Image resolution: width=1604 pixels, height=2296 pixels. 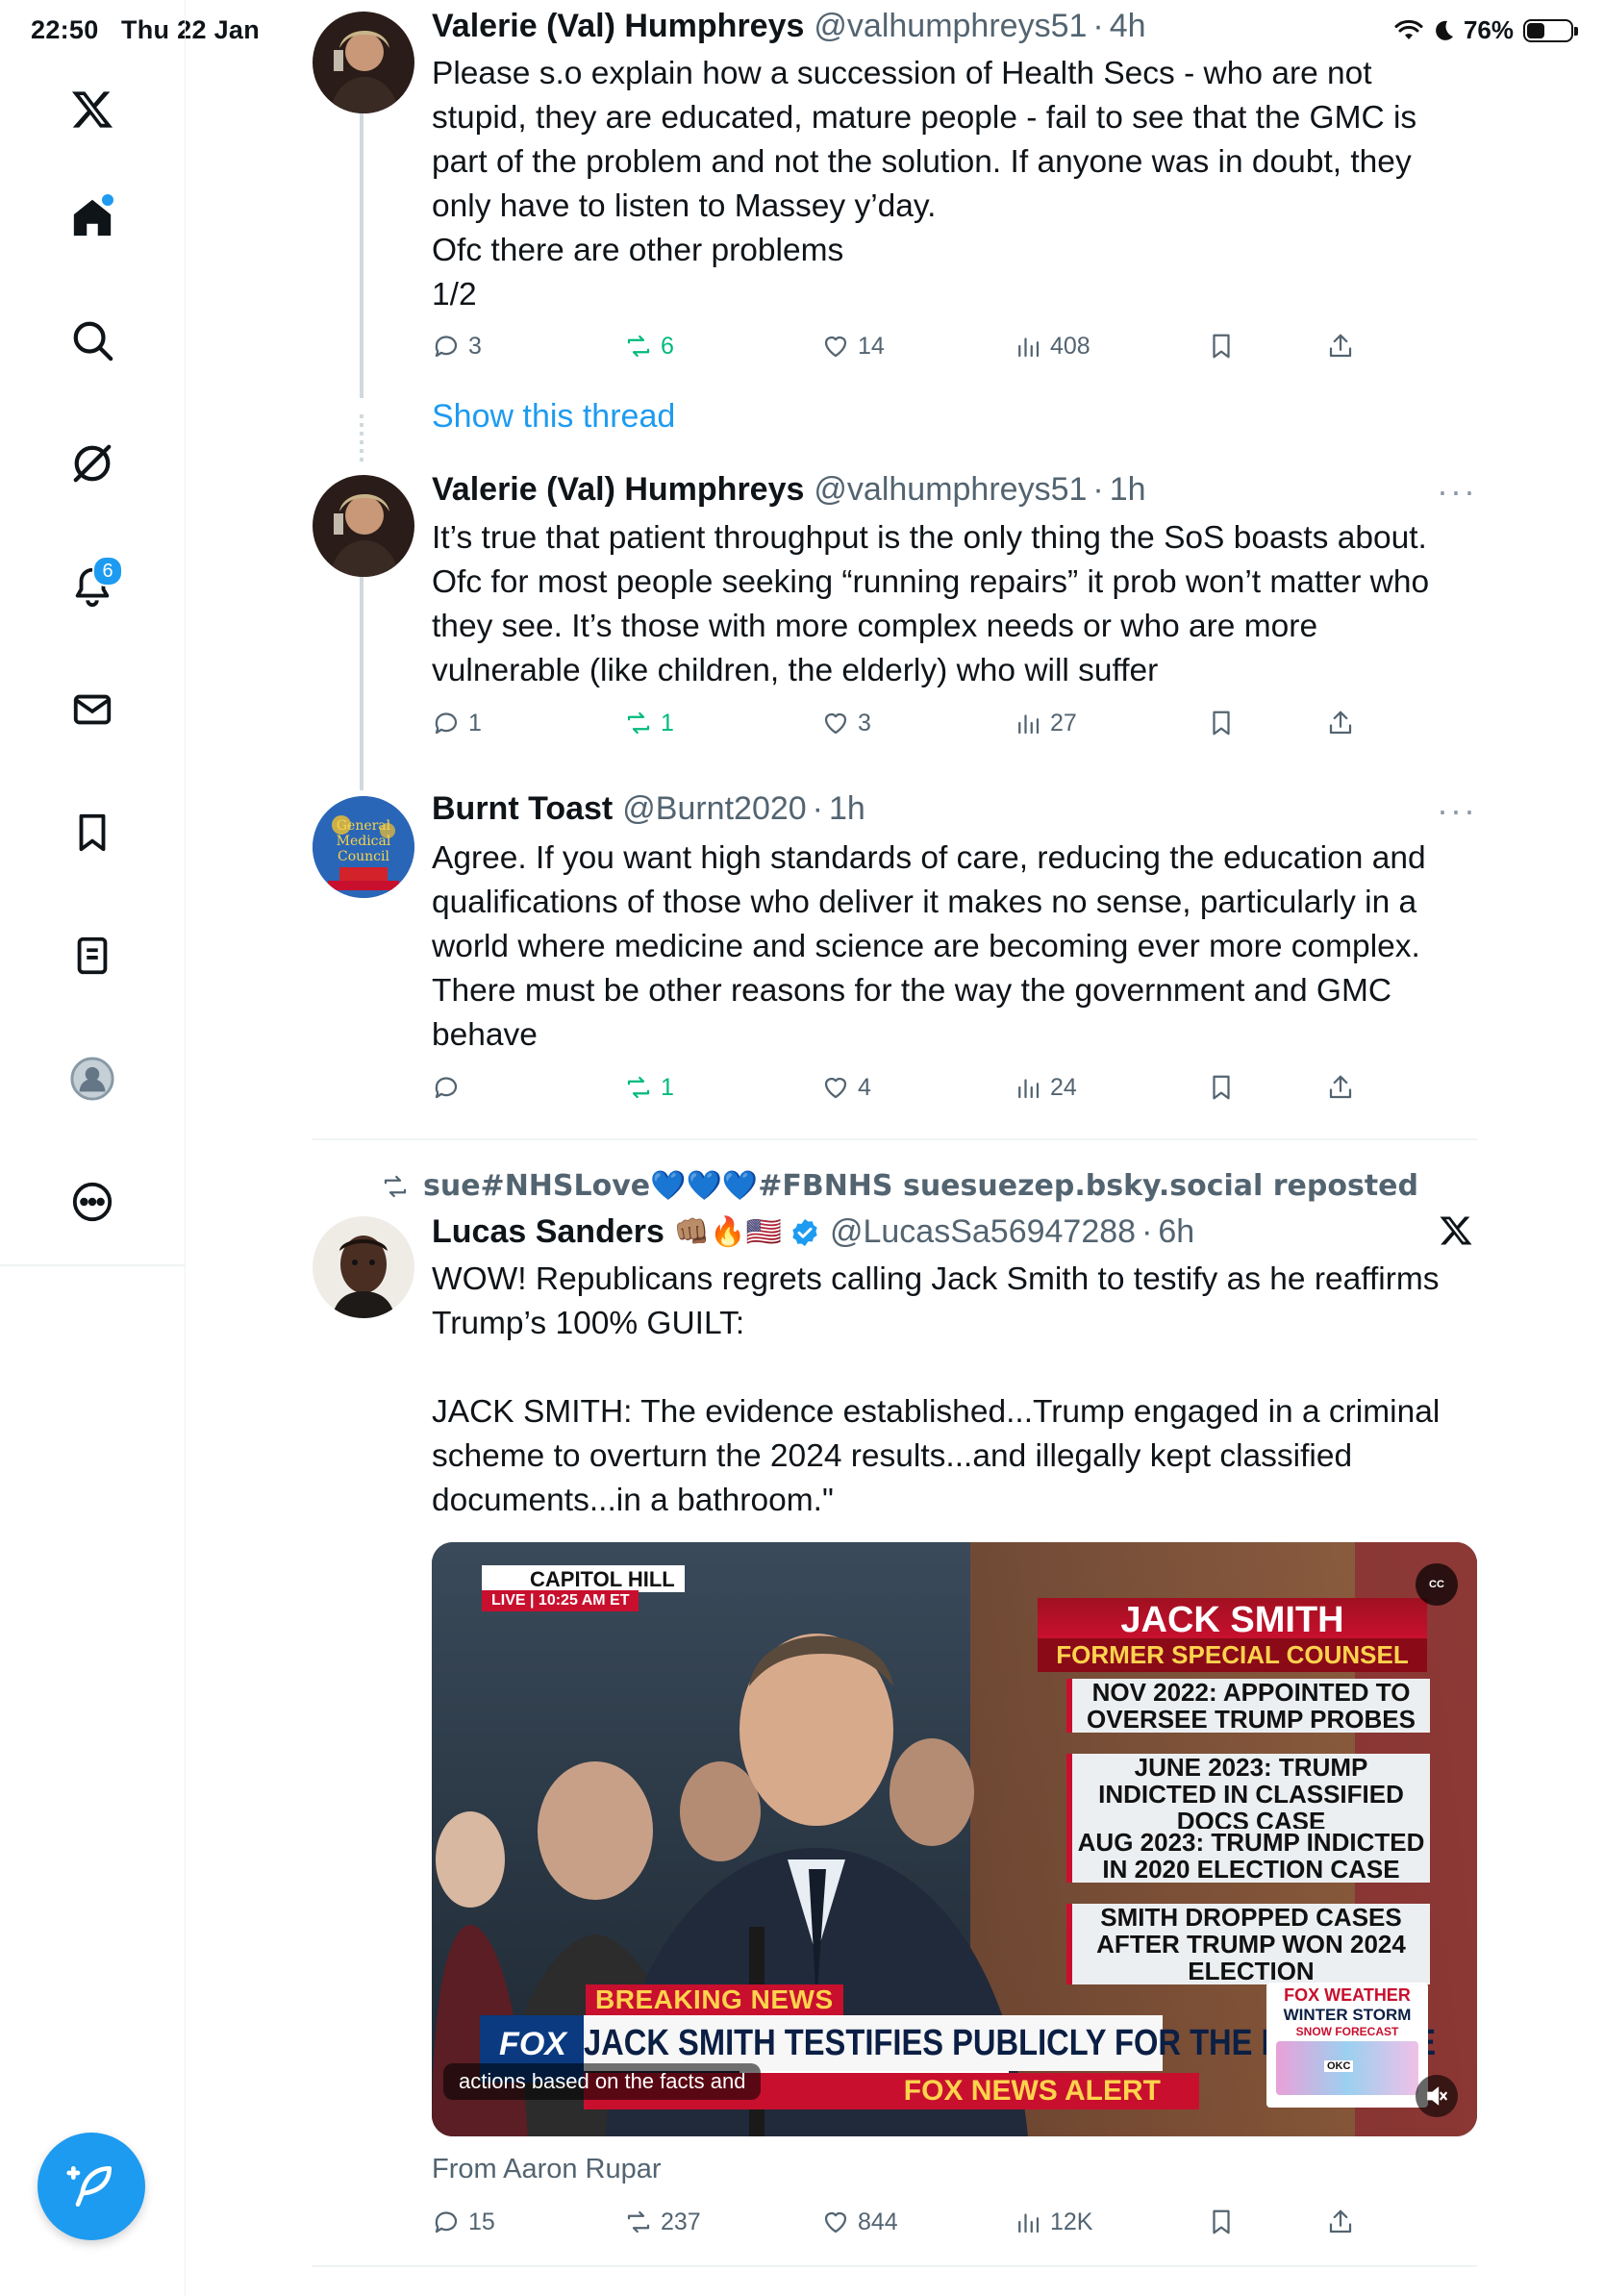 I want to click on show-thread-link: Show this thread, so click(x=553, y=417).